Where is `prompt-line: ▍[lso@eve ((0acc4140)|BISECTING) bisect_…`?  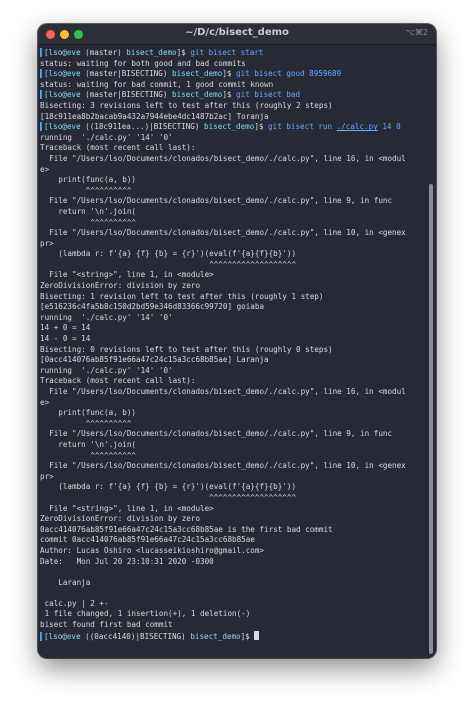
prompt-line: ▍[lso@eve ((0acc4140)|BISECTING) bisect_… is located at coordinates (232, 636).